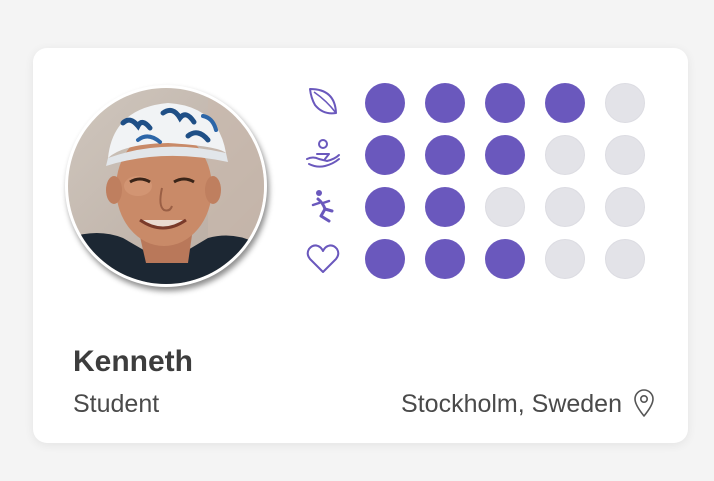  What do you see at coordinates (322, 206) in the screenshot?
I see `person-falling-icon` at bounding box center [322, 206].